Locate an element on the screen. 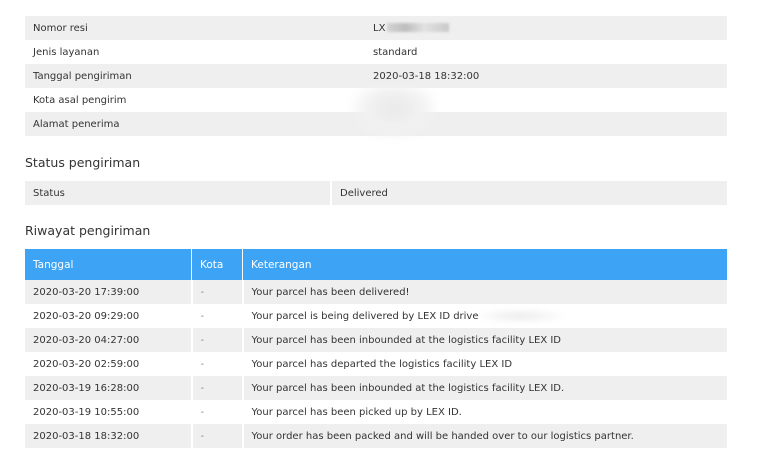  status-row: Status Delivered is located at coordinates (376, 193).